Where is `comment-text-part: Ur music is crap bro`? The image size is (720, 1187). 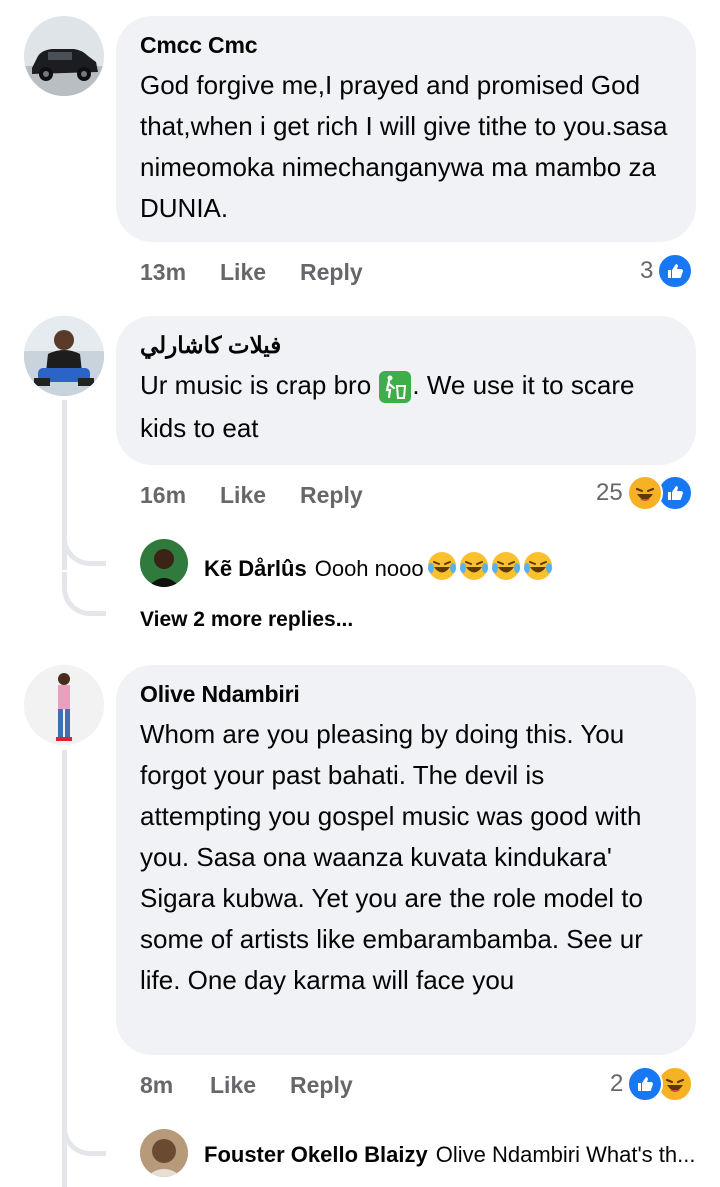
comment-text-part: Ur music is crap bro is located at coordinates (256, 385).